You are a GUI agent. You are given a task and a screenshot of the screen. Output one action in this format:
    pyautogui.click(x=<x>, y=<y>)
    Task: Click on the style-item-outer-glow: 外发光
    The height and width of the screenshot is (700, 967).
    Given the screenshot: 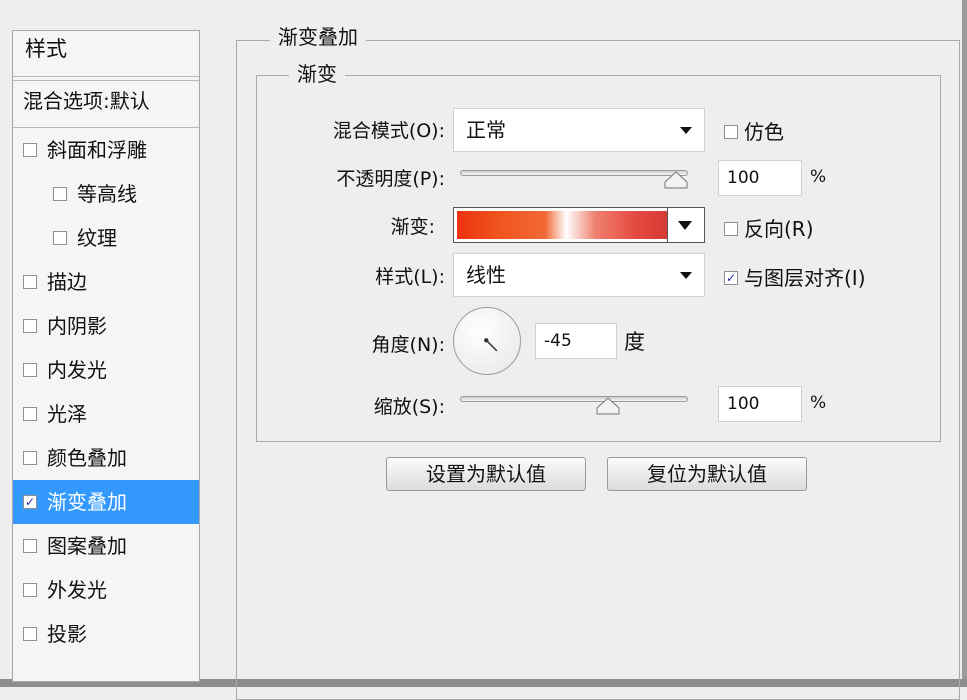 What is the action you would take?
    pyautogui.click(x=106, y=590)
    